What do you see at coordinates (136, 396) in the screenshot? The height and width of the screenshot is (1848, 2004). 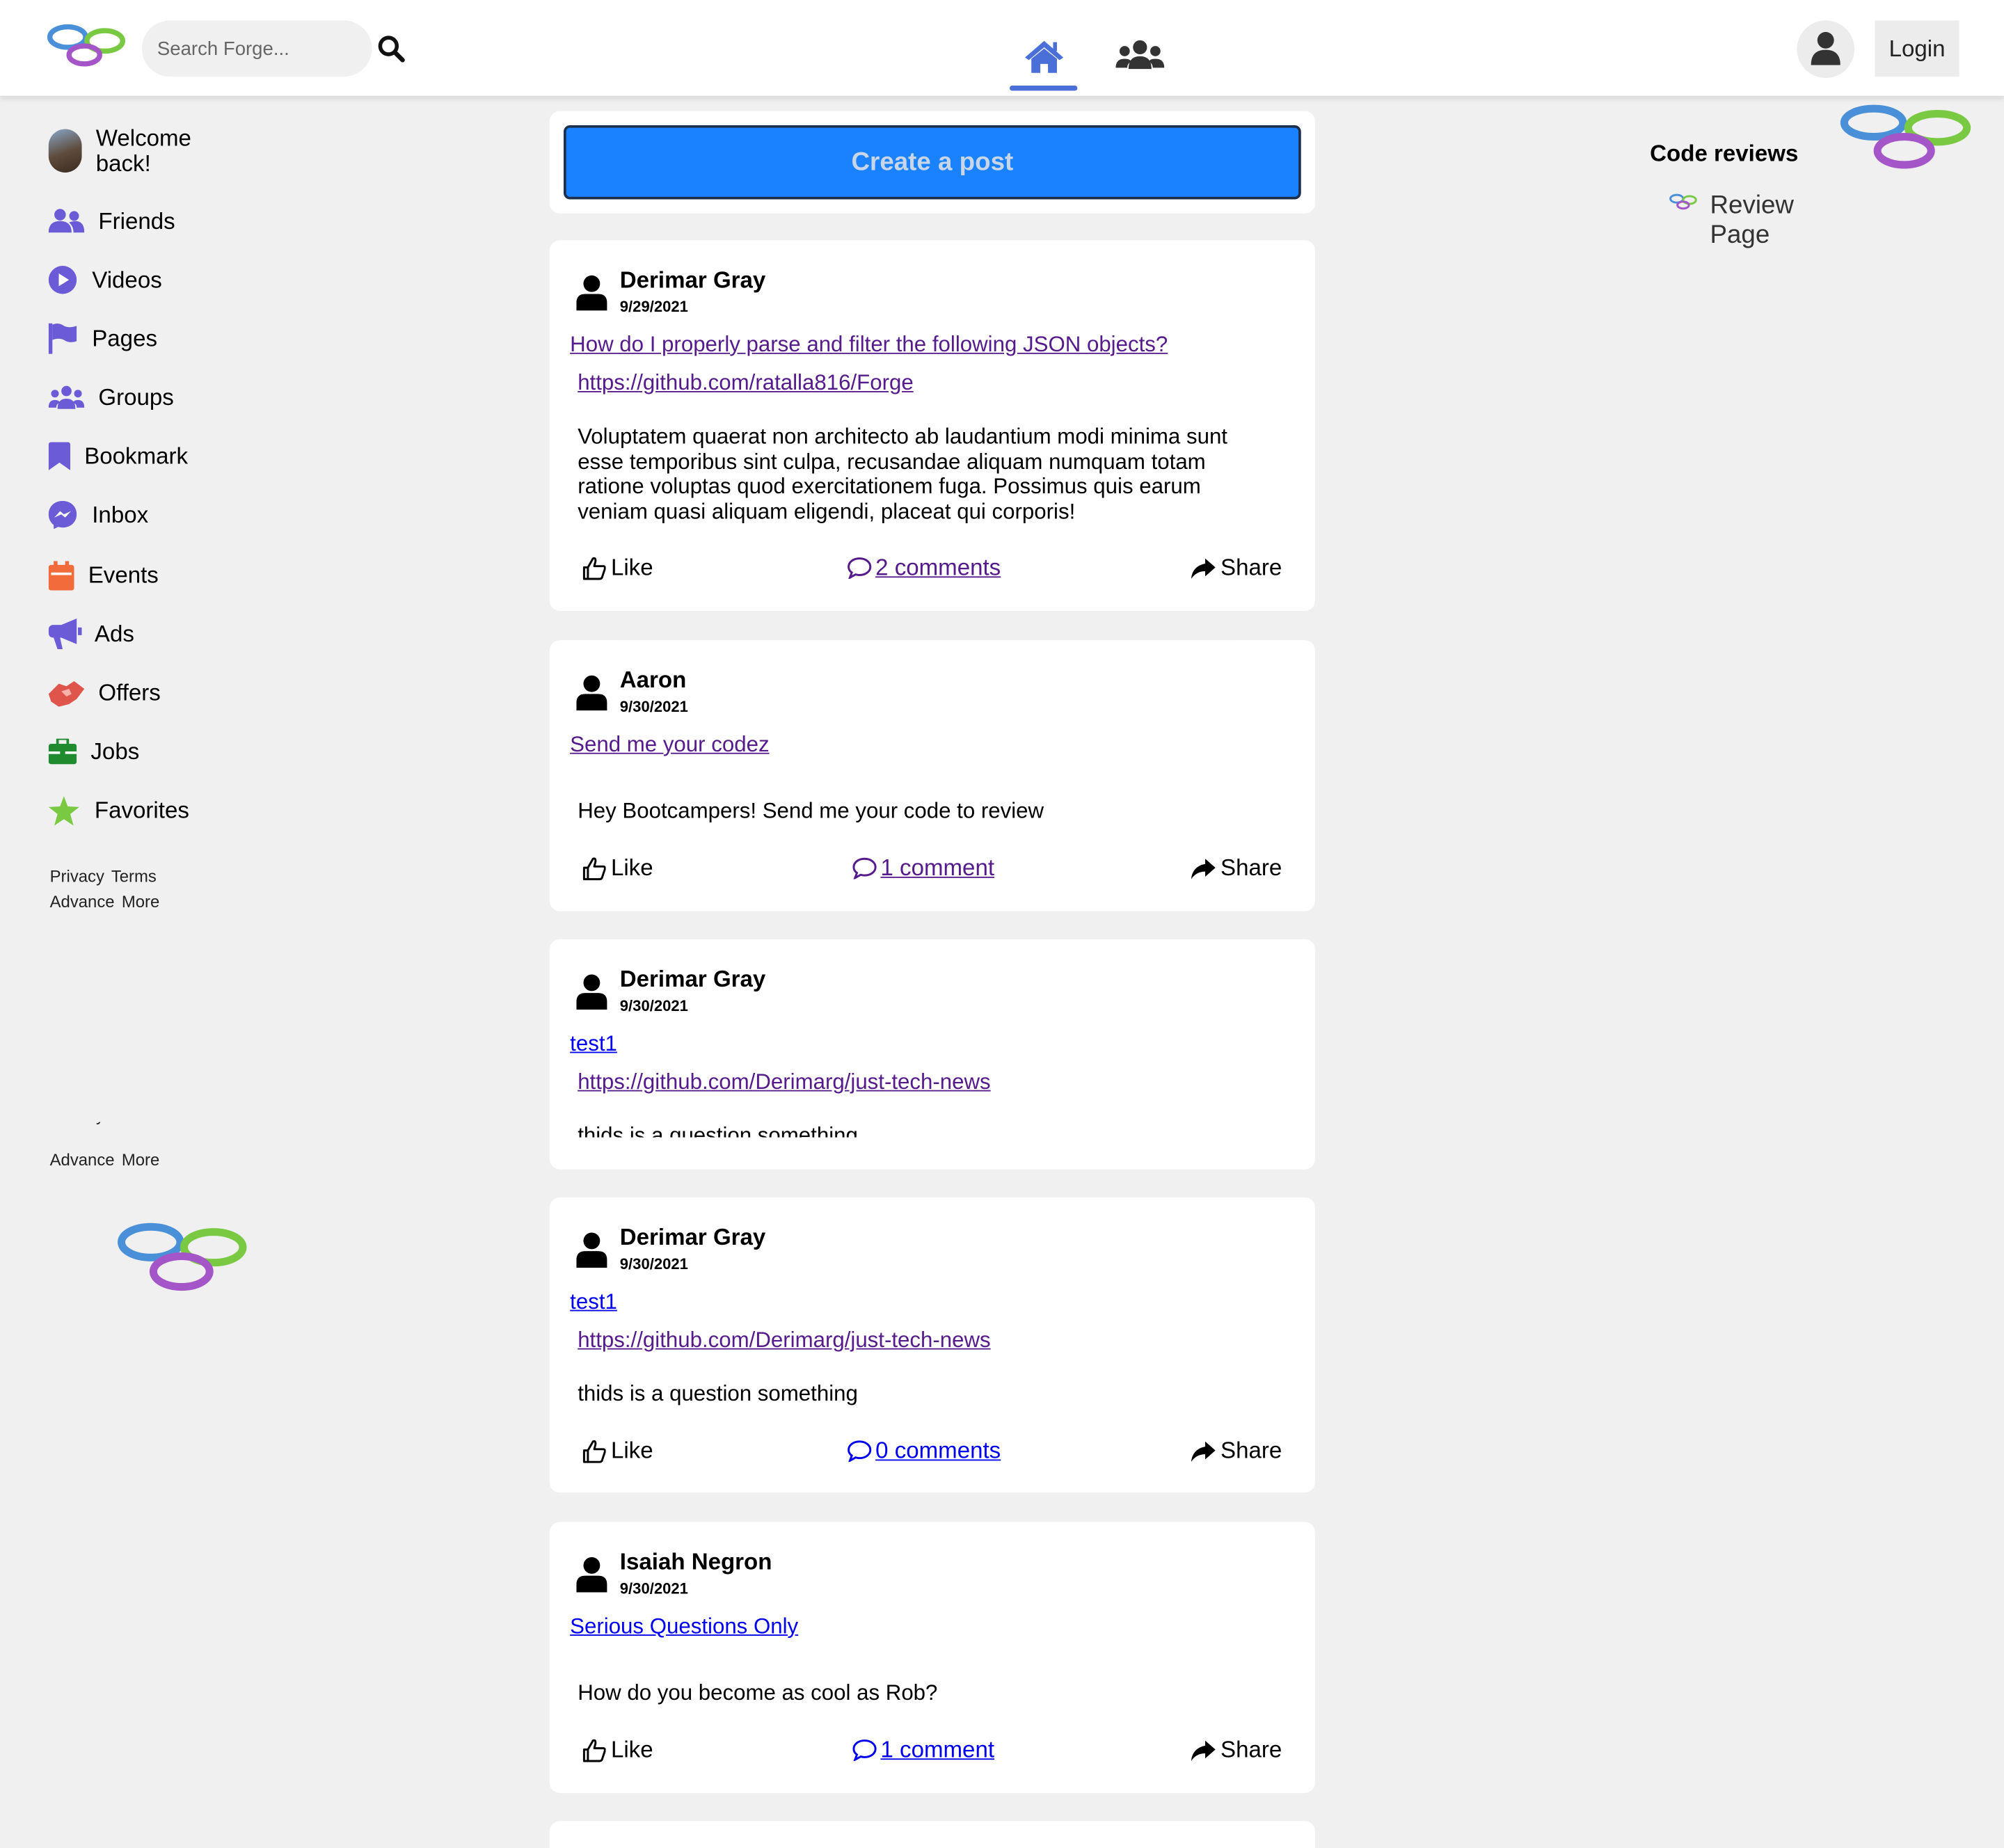 I see `sidebar-item-label: Groups` at bounding box center [136, 396].